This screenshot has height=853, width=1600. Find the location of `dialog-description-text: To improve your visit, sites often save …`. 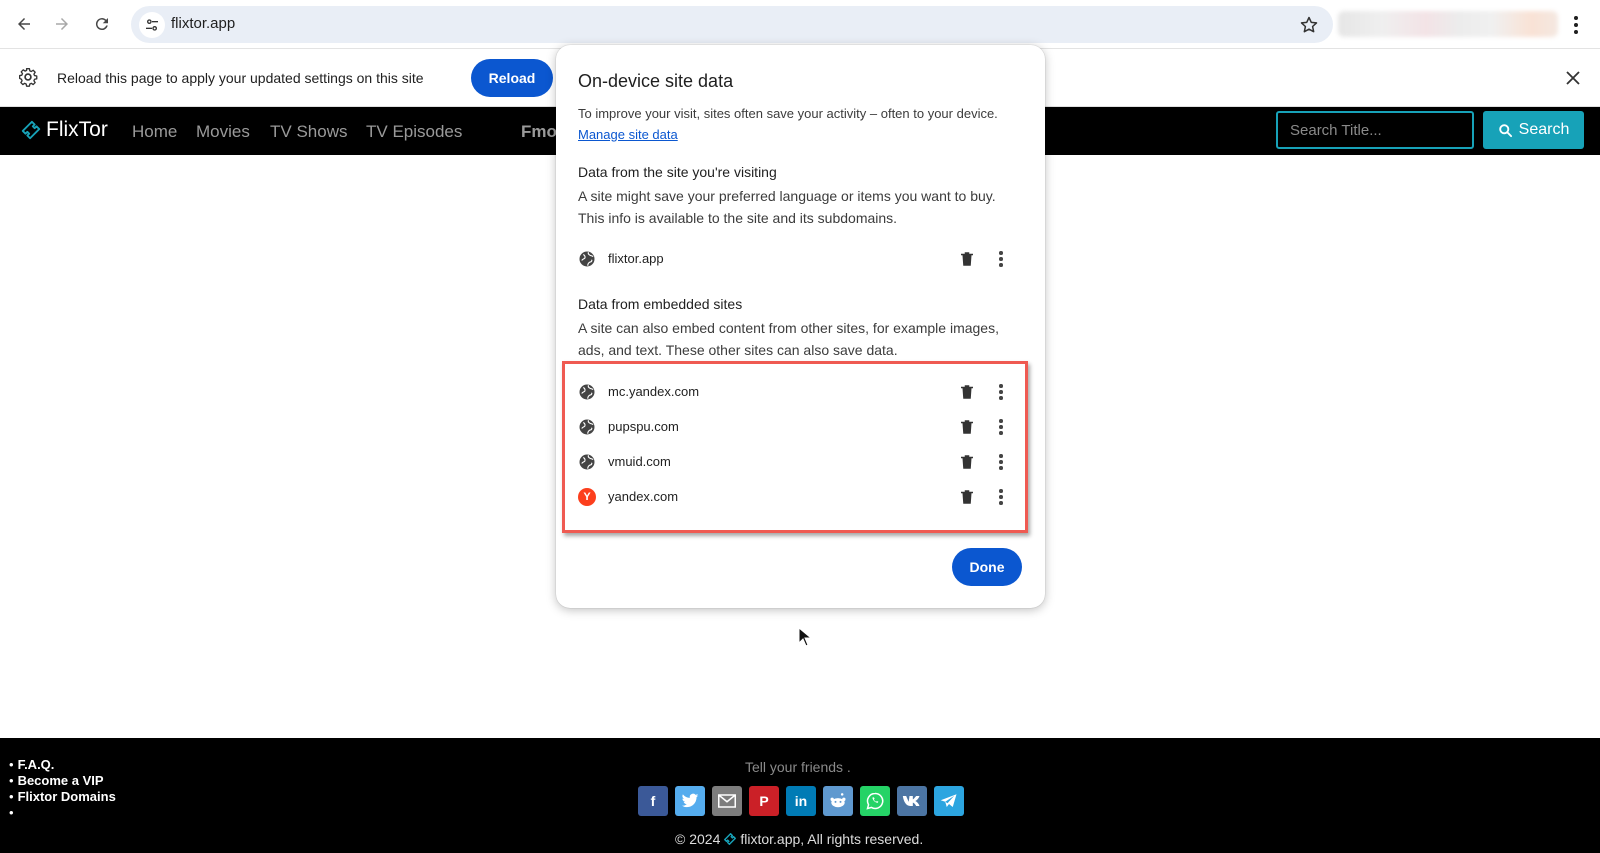

dialog-description-text: To improve your visit, sites often save … is located at coordinates (788, 113).